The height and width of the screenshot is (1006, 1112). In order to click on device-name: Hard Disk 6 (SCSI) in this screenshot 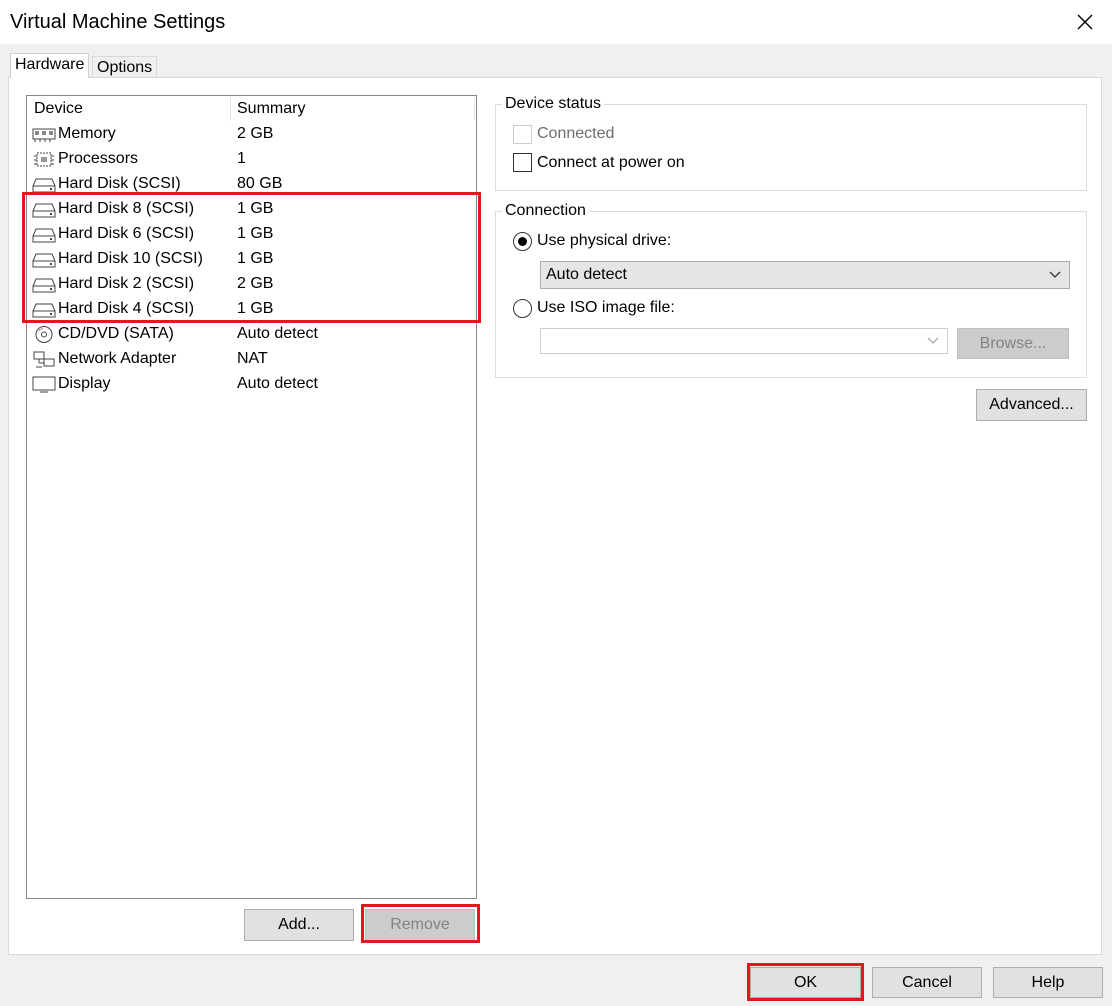, I will do `click(126, 233)`.